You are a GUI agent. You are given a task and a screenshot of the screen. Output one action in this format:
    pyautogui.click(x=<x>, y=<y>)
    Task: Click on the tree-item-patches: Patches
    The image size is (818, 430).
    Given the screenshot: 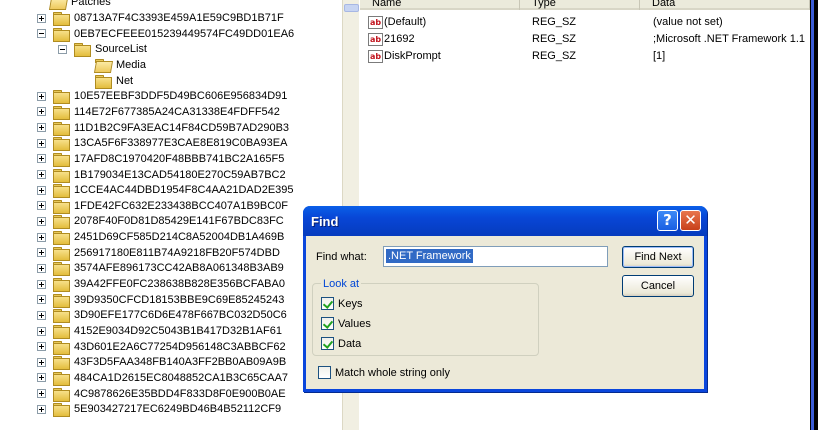 What is the action you would take?
    pyautogui.click(x=81, y=5)
    